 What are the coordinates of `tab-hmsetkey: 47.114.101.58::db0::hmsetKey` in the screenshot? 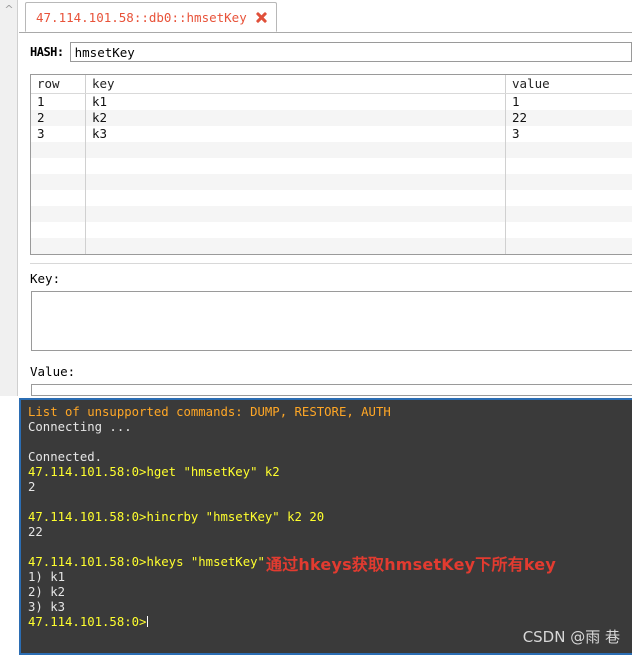 It's located at (151, 17).